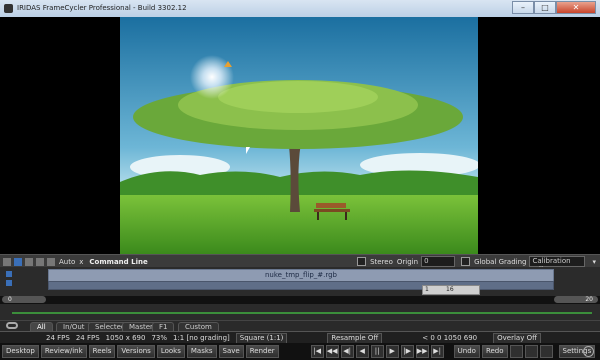  I want to click on mouse-cursor, so click(249, 150).